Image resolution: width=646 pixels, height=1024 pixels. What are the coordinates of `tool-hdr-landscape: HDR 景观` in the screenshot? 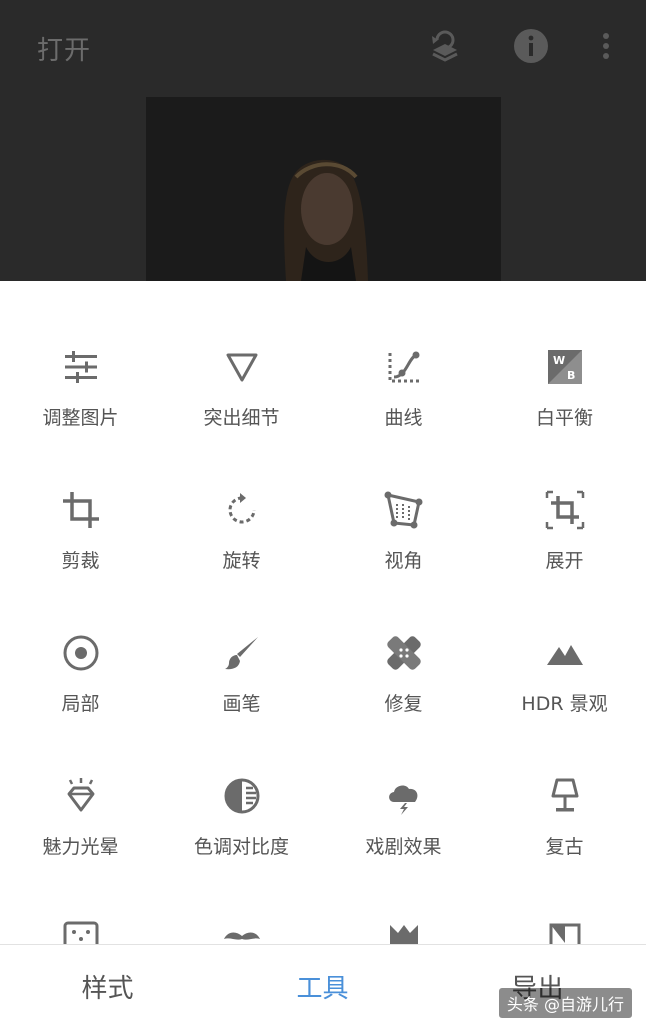 It's located at (564, 688).